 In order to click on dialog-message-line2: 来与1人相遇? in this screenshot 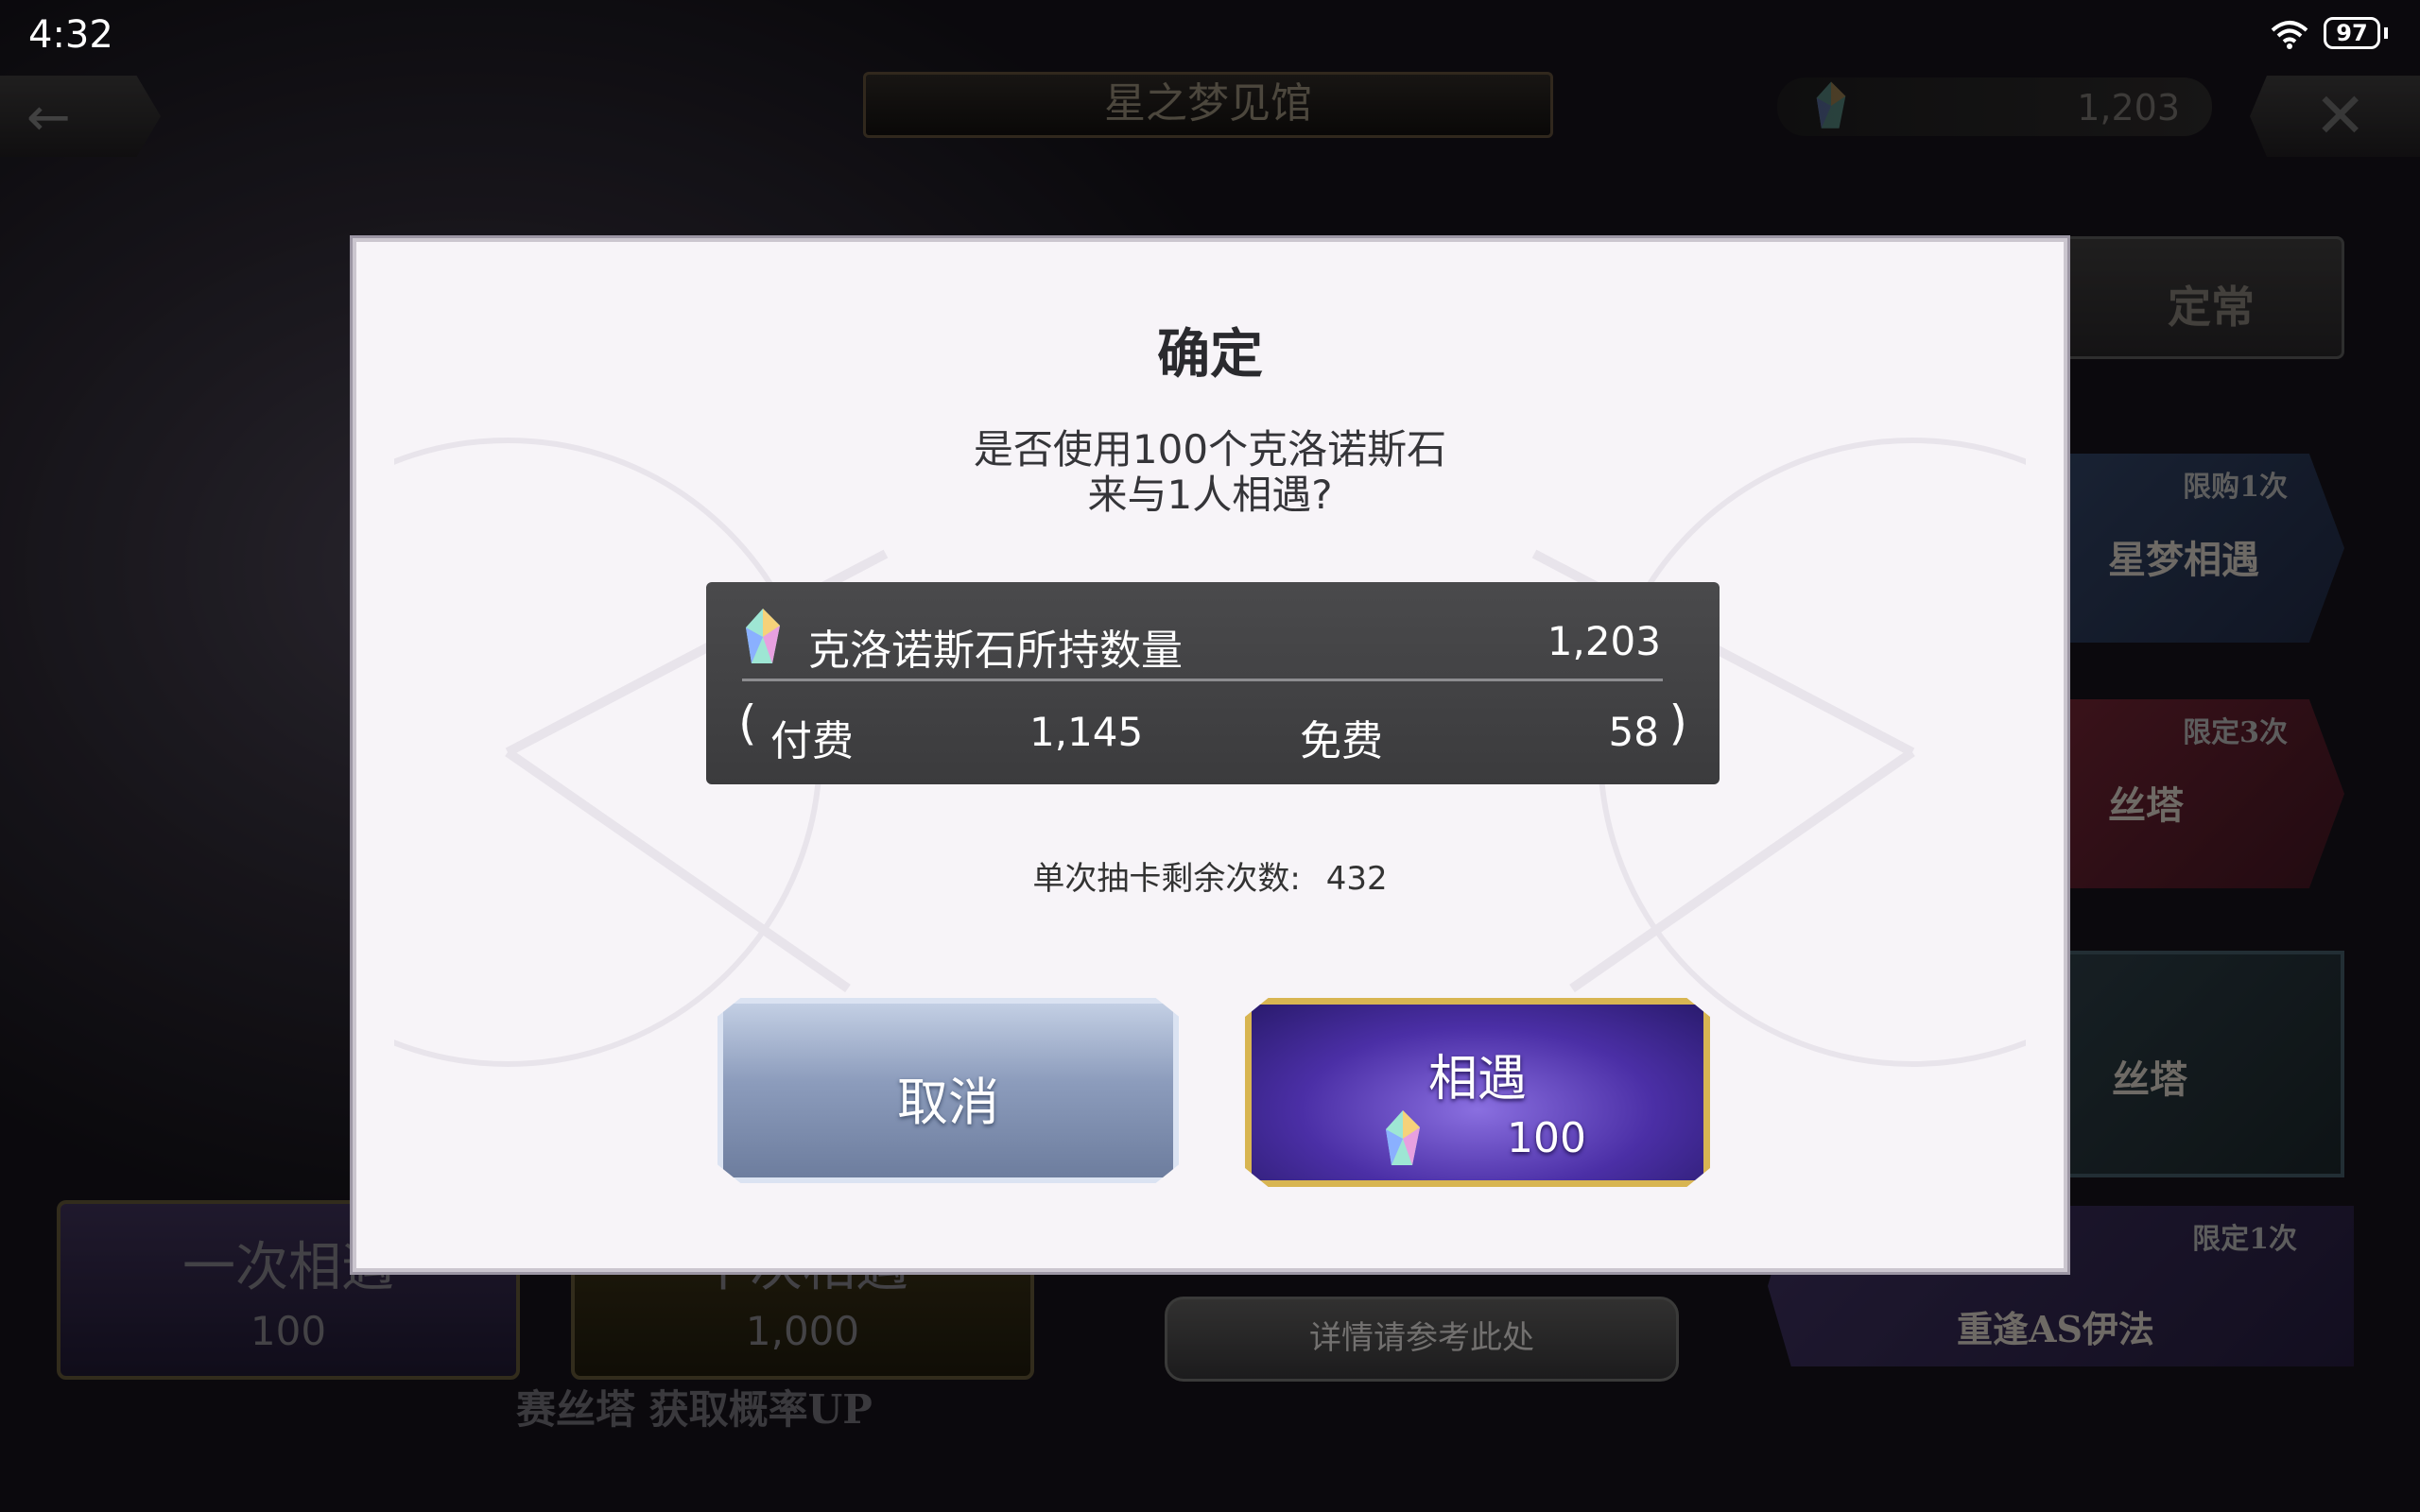, I will do `click(1210, 495)`.